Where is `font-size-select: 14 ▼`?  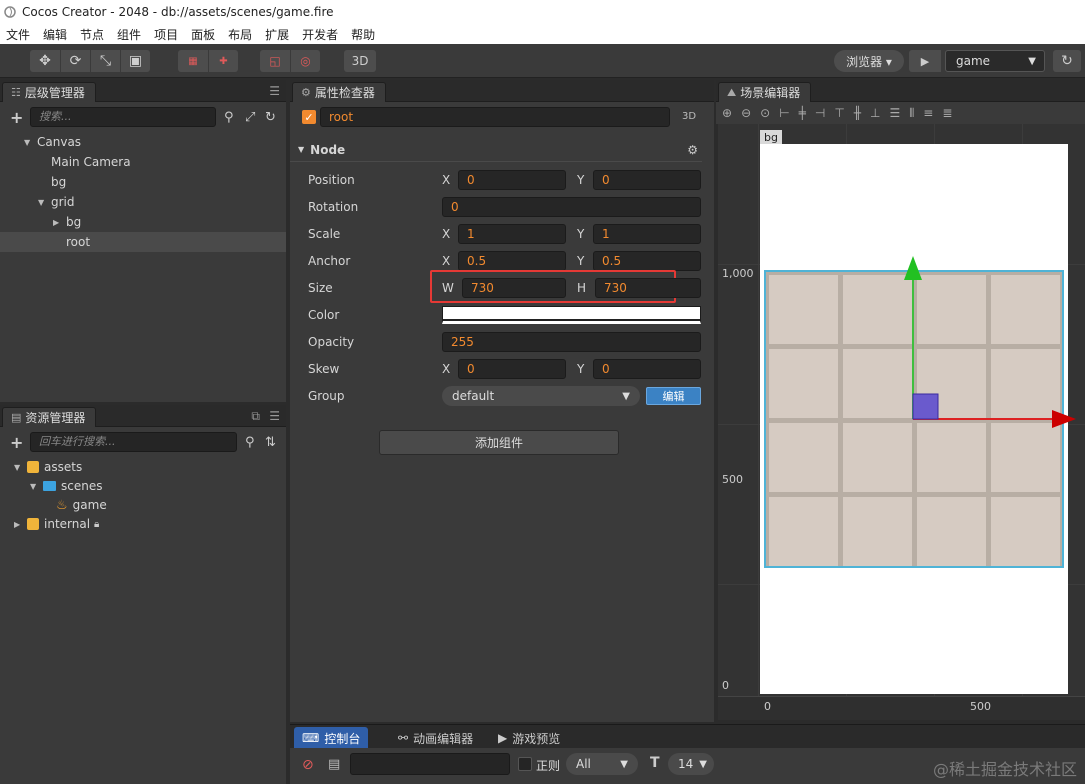 font-size-select: 14 ▼ is located at coordinates (691, 764).